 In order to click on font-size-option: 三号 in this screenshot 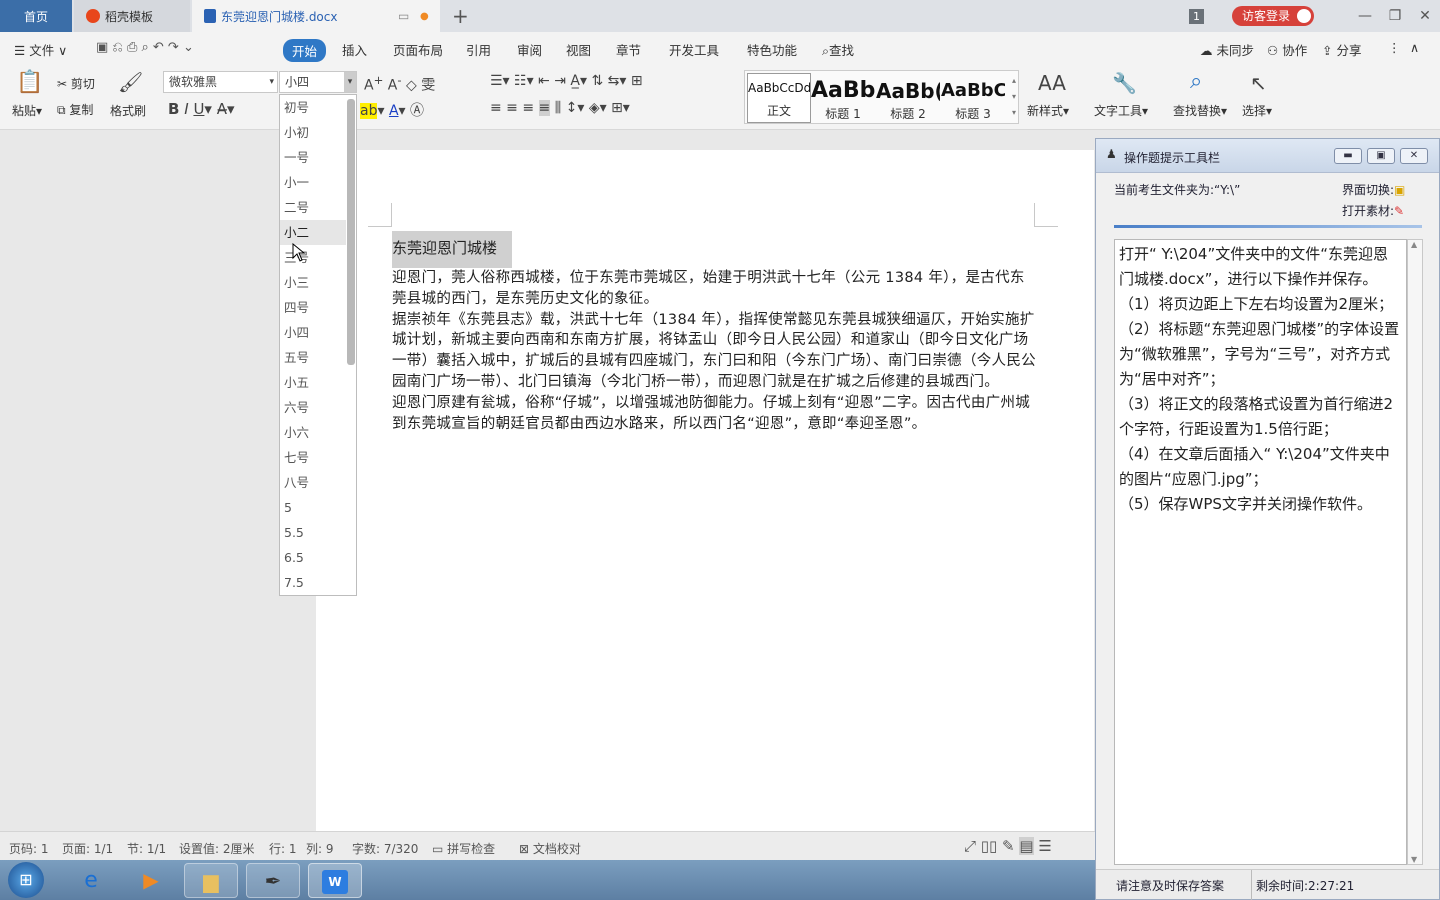, I will do `click(313, 257)`.